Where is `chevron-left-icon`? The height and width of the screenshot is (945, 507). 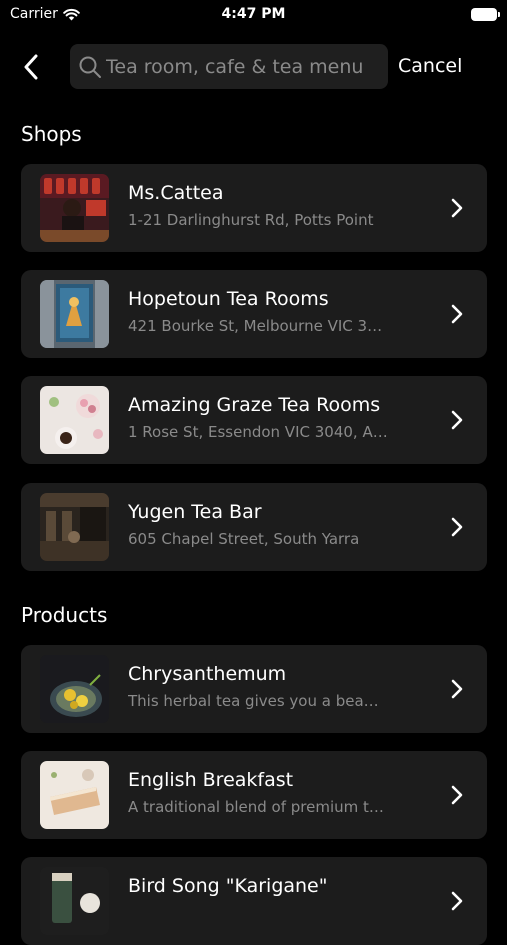 chevron-left-icon is located at coordinates (31, 67).